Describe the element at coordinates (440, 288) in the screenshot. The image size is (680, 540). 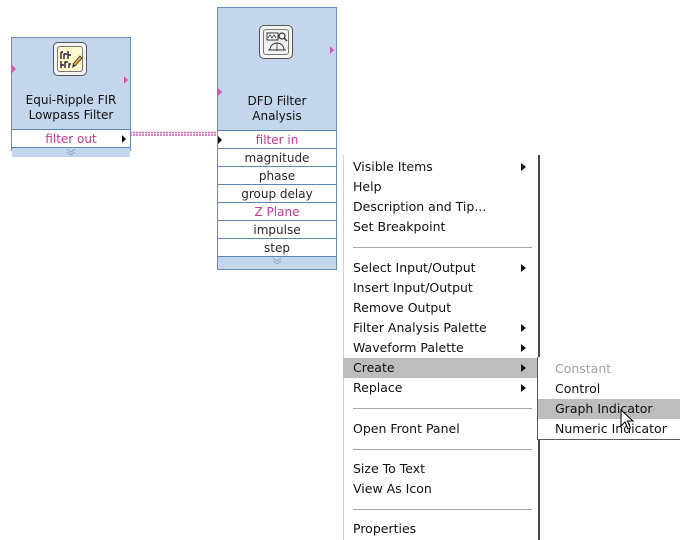
I see `menu-item-insert-input-output: Insert Input/Output` at that location.